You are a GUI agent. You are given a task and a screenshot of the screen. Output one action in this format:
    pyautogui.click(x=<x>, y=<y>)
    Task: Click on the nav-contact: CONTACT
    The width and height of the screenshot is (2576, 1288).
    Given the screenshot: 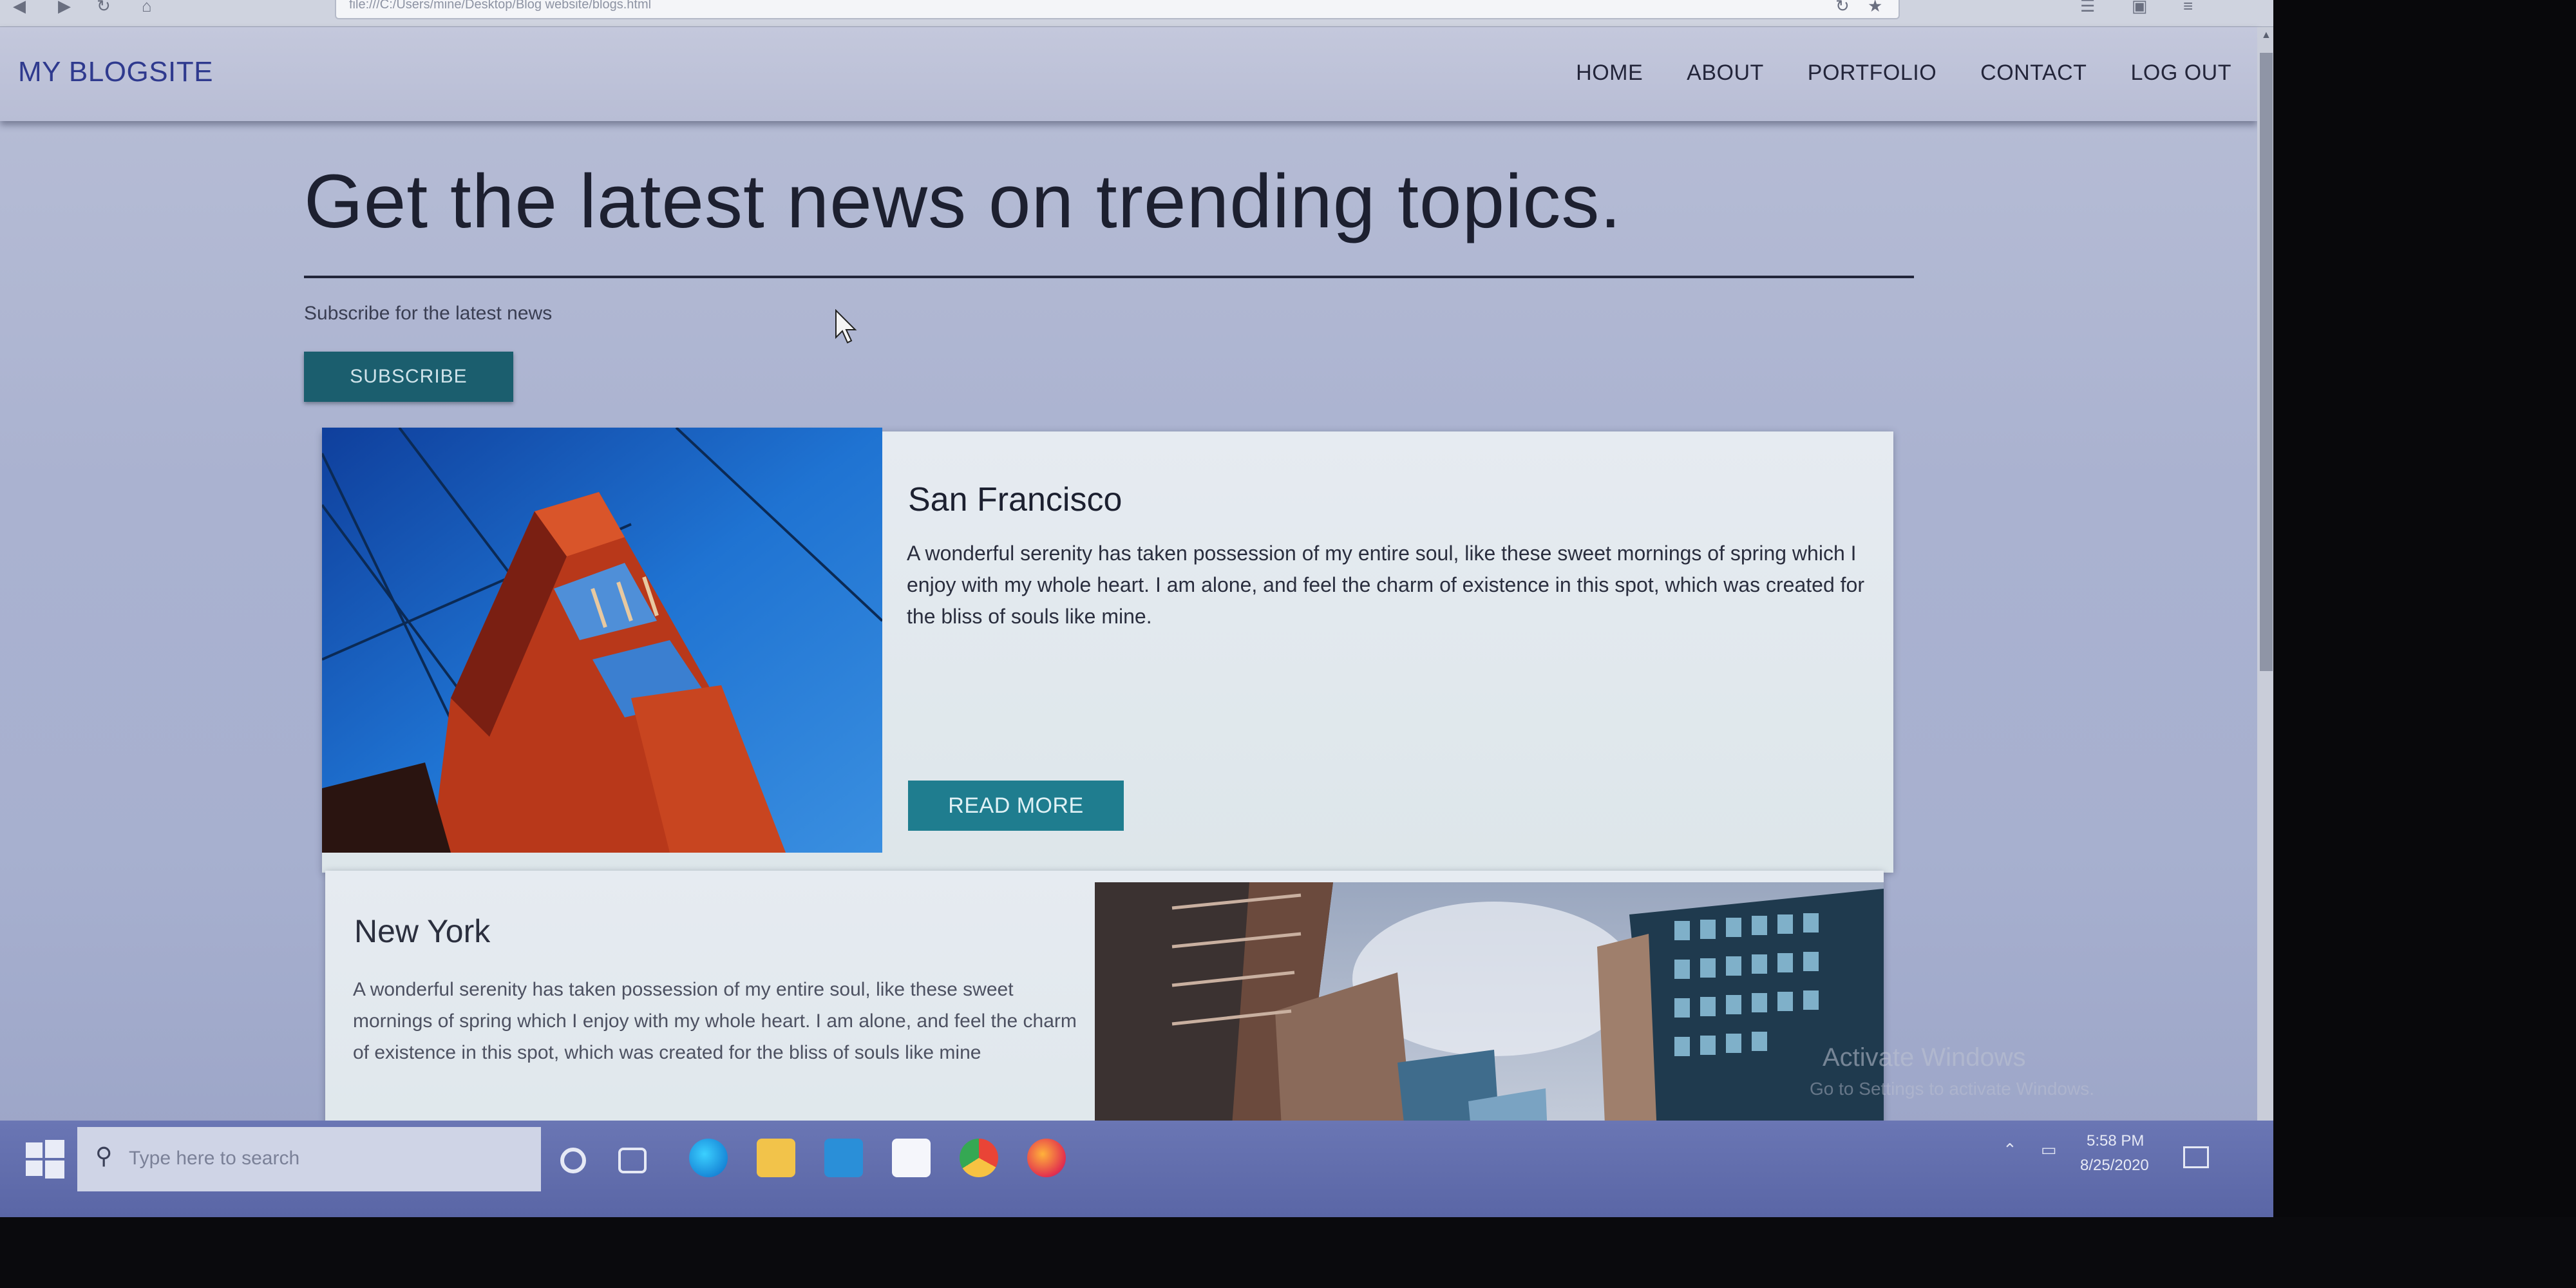 What is the action you would take?
    pyautogui.click(x=2033, y=73)
    